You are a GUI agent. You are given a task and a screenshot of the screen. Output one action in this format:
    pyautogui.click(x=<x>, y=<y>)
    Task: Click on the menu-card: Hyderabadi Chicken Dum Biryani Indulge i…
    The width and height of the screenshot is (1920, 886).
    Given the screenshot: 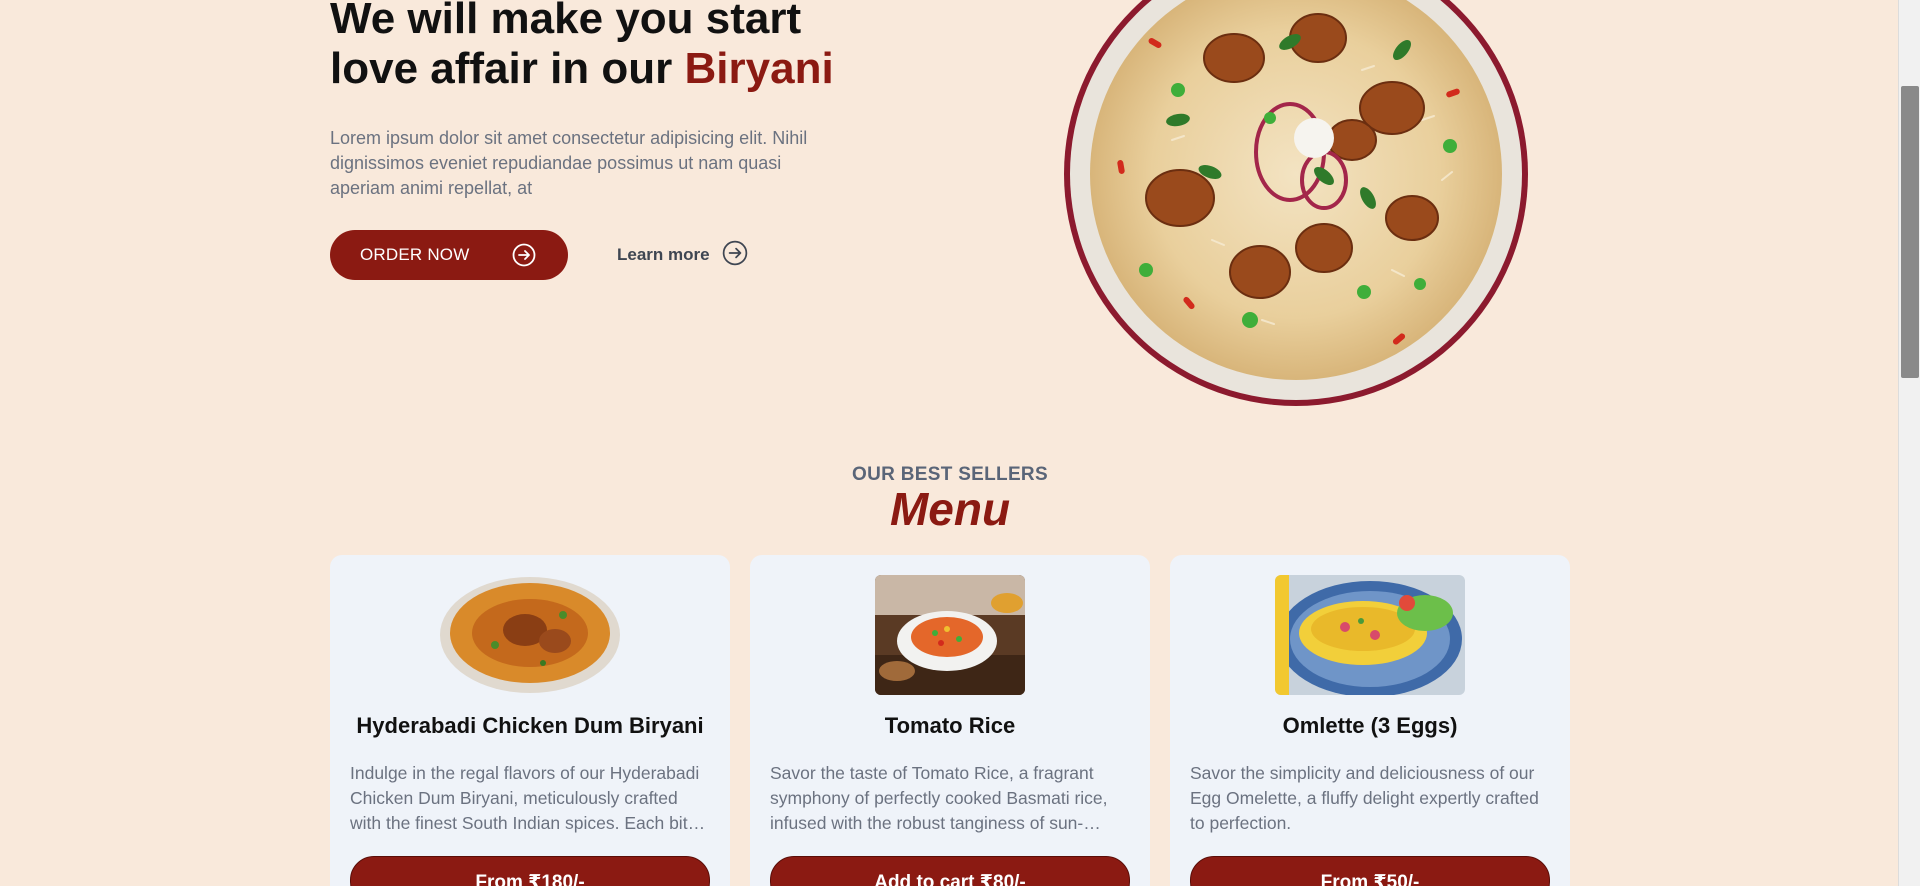 What is the action you would take?
    pyautogui.click(x=530, y=720)
    